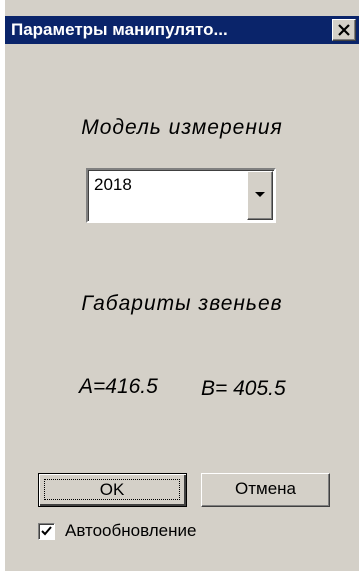 The image size is (359, 571). Describe the element at coordinates (131, 530) in the screenshot. I see `auto-update-label: Автообновление` at that location.